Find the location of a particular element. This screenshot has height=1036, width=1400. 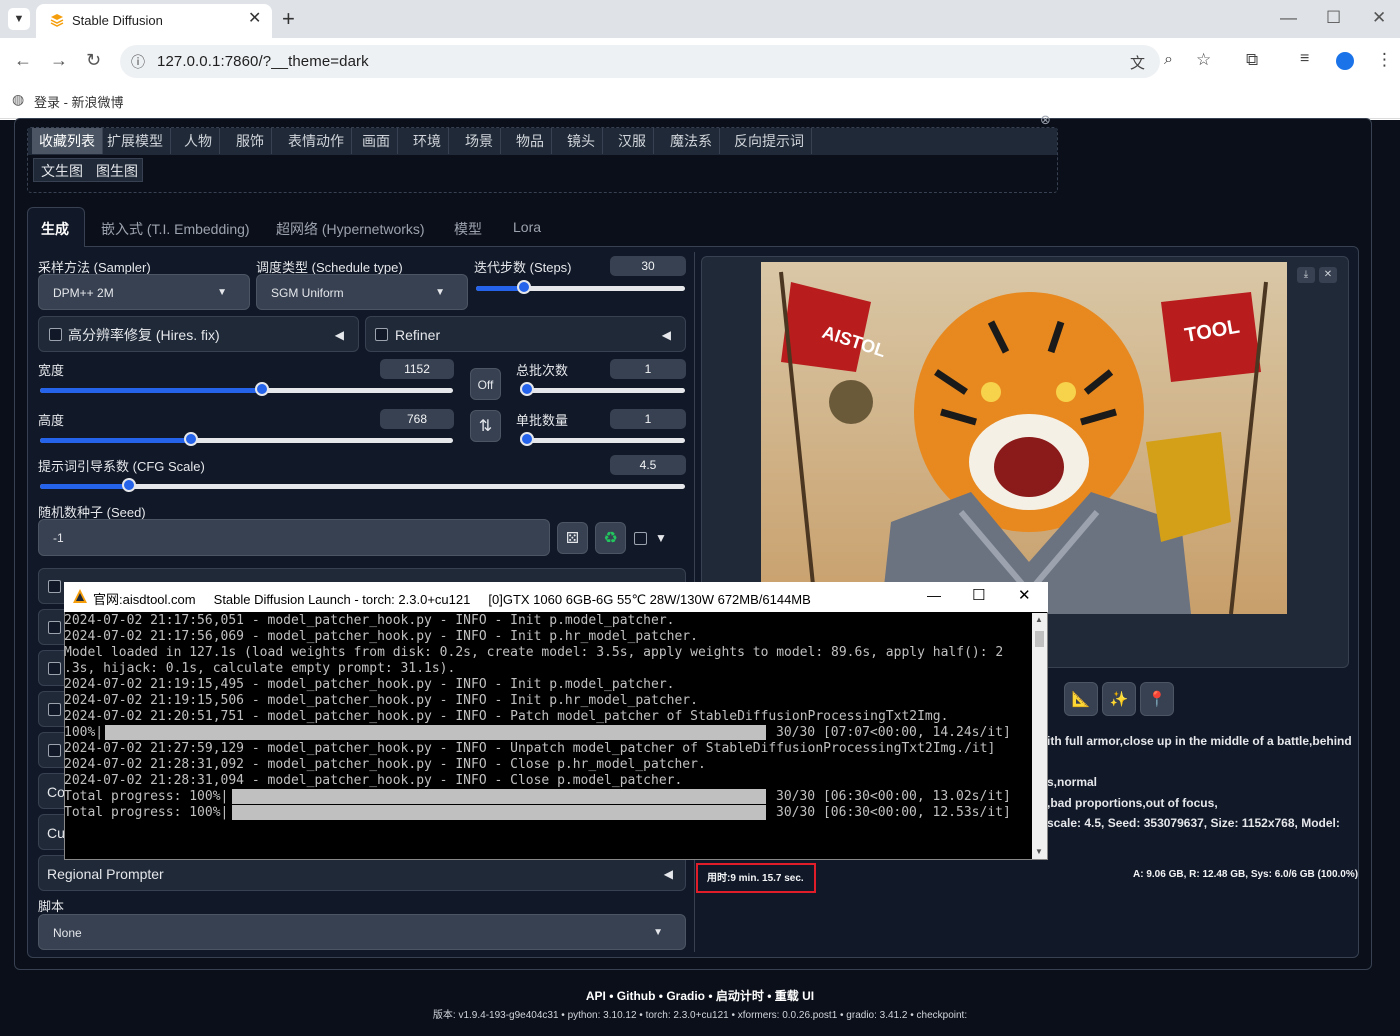

extra-seed-checkbox is located at coordinates (640, 538).